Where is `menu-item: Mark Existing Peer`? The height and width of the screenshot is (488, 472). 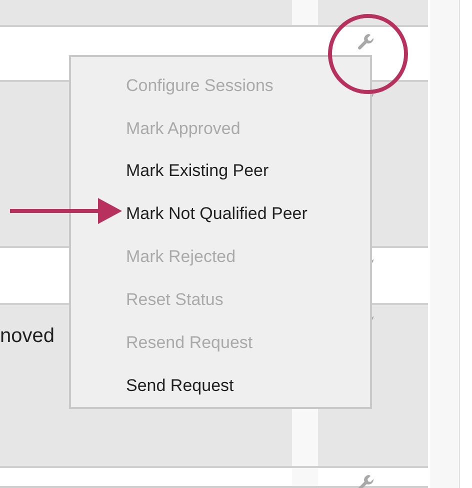
menu-item: Mark Existing Peer is located at coordinates (220, 171).